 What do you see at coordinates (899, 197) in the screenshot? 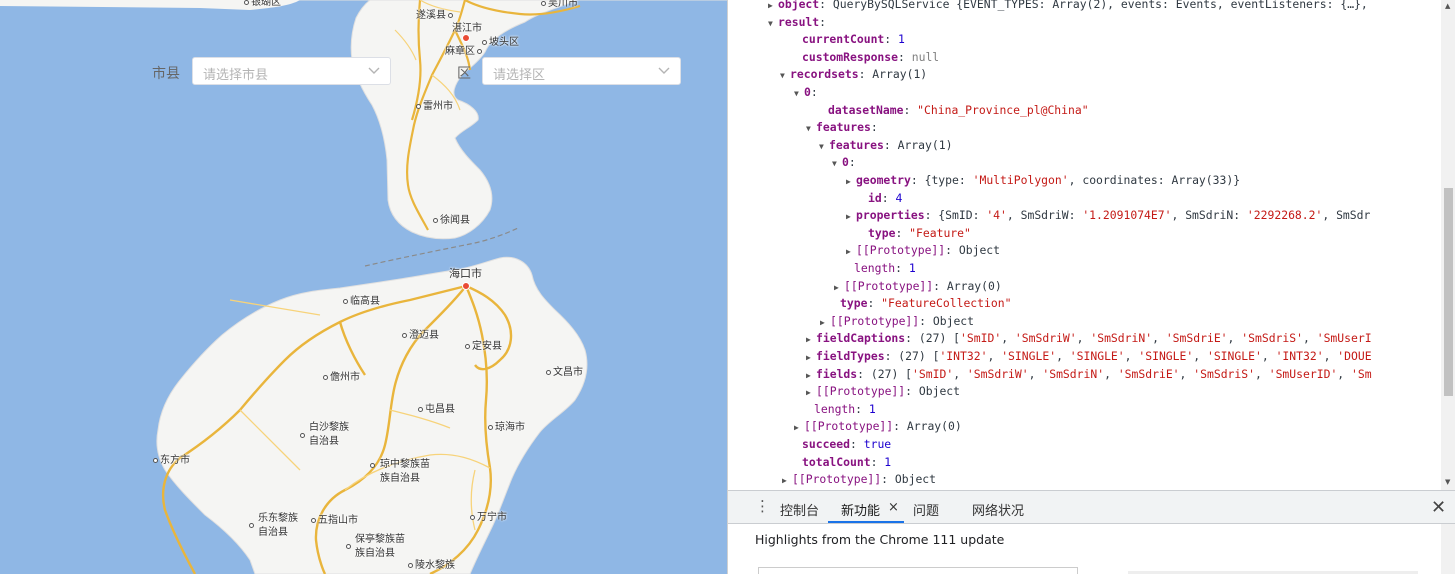
I see `console-token: 4` at bounding box center [899, 197].